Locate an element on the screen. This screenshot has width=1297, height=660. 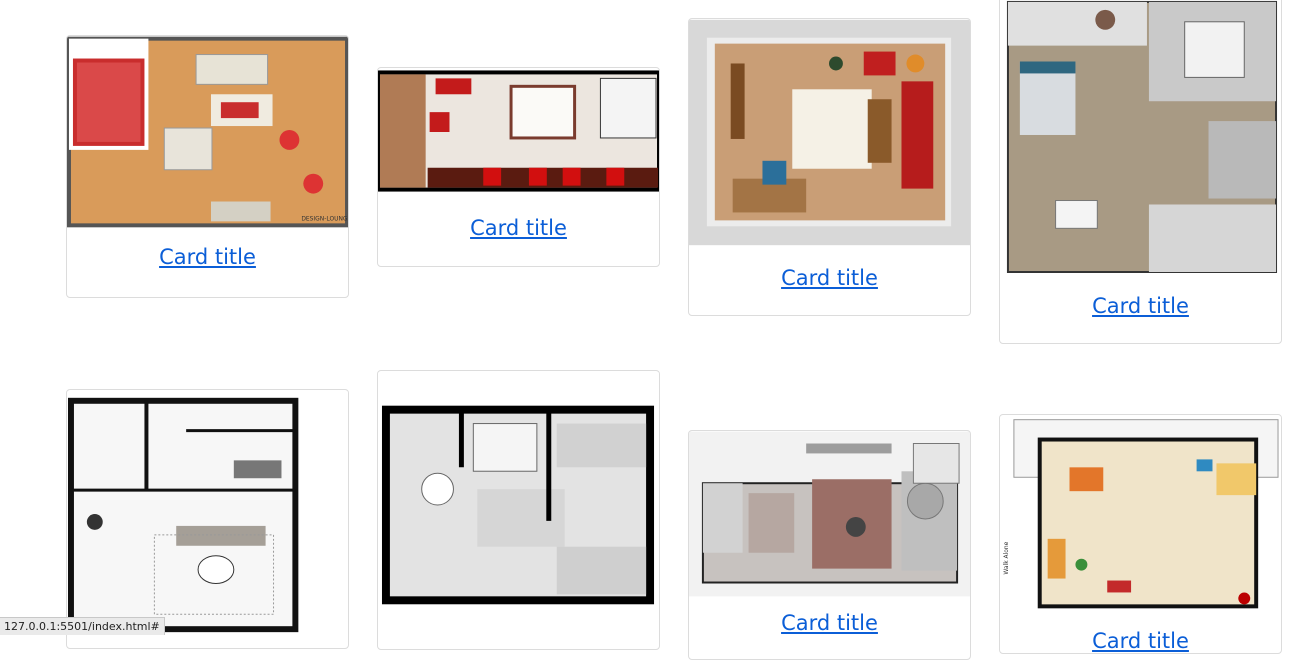
card-2: Card title is located at coordinates (518, 167).